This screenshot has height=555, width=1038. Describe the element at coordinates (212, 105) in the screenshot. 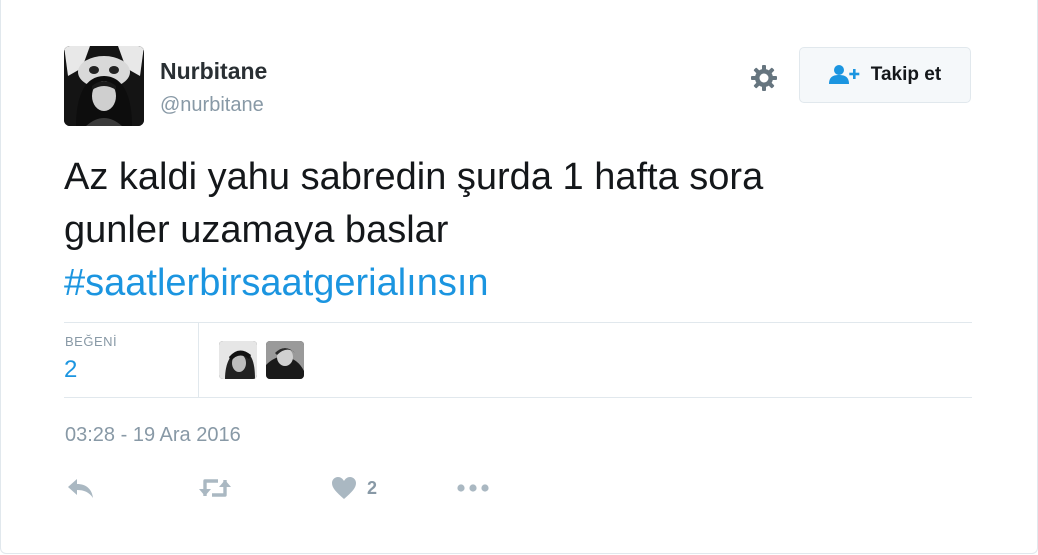

I see `user-handle: @nurbitane` at that location.